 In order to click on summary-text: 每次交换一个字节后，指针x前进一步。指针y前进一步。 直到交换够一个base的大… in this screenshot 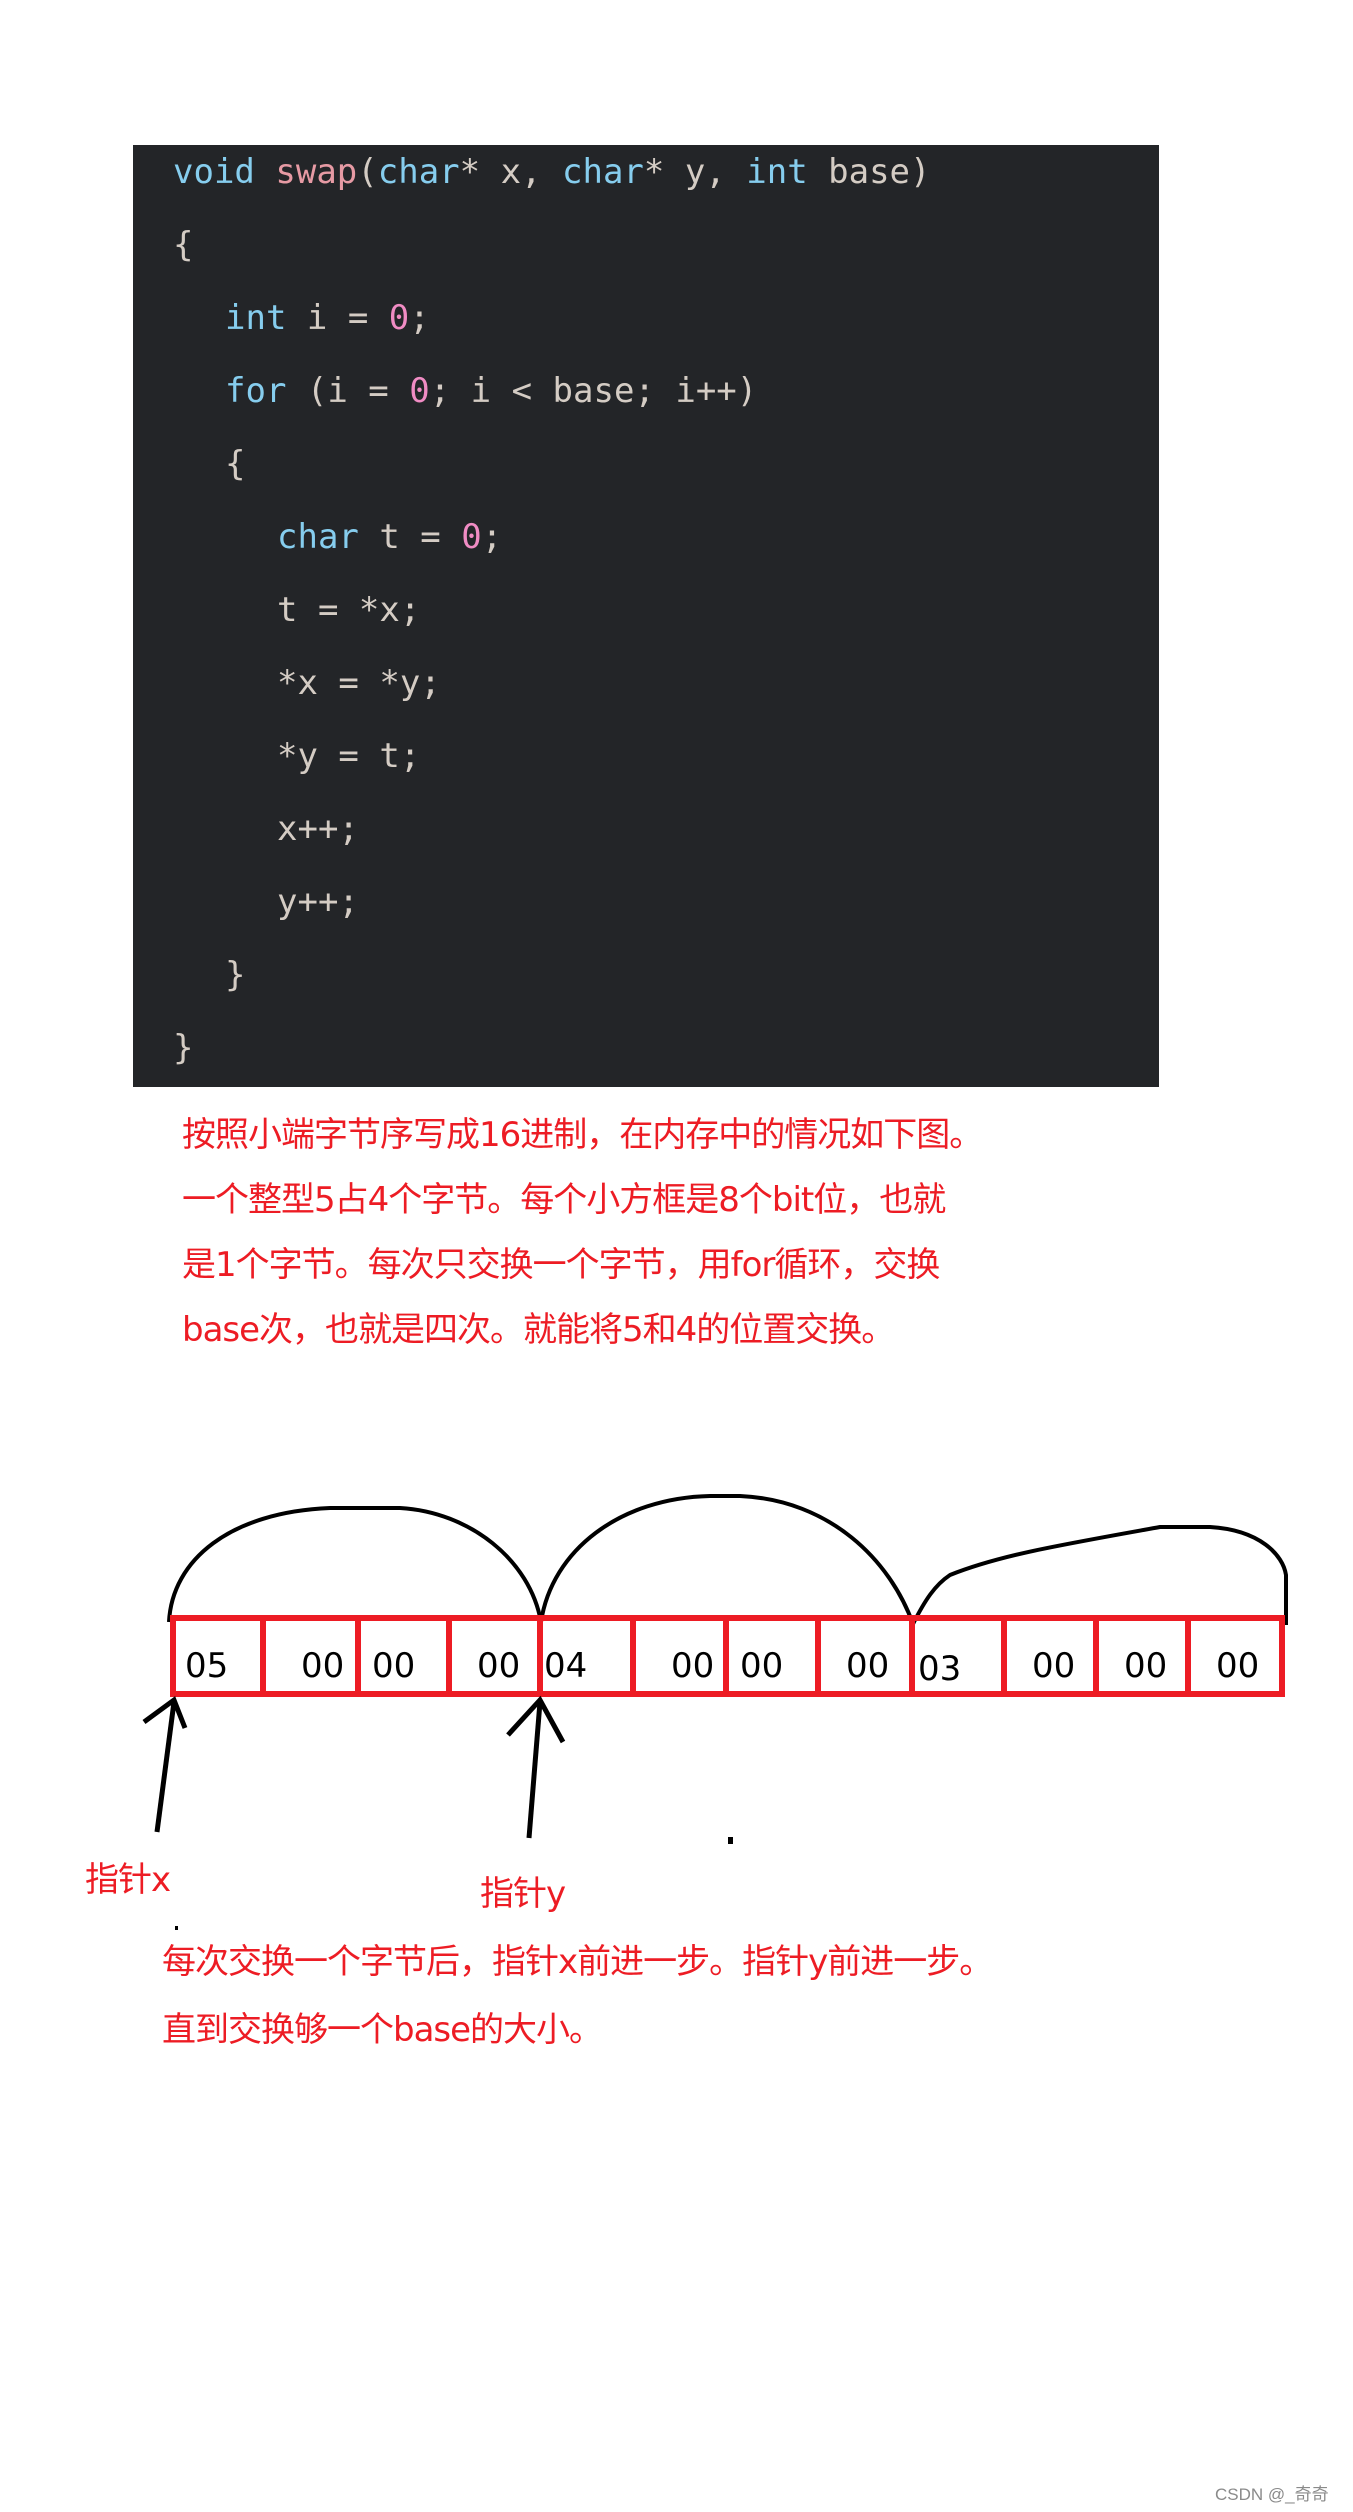, I will do `click(577, 1996)`.